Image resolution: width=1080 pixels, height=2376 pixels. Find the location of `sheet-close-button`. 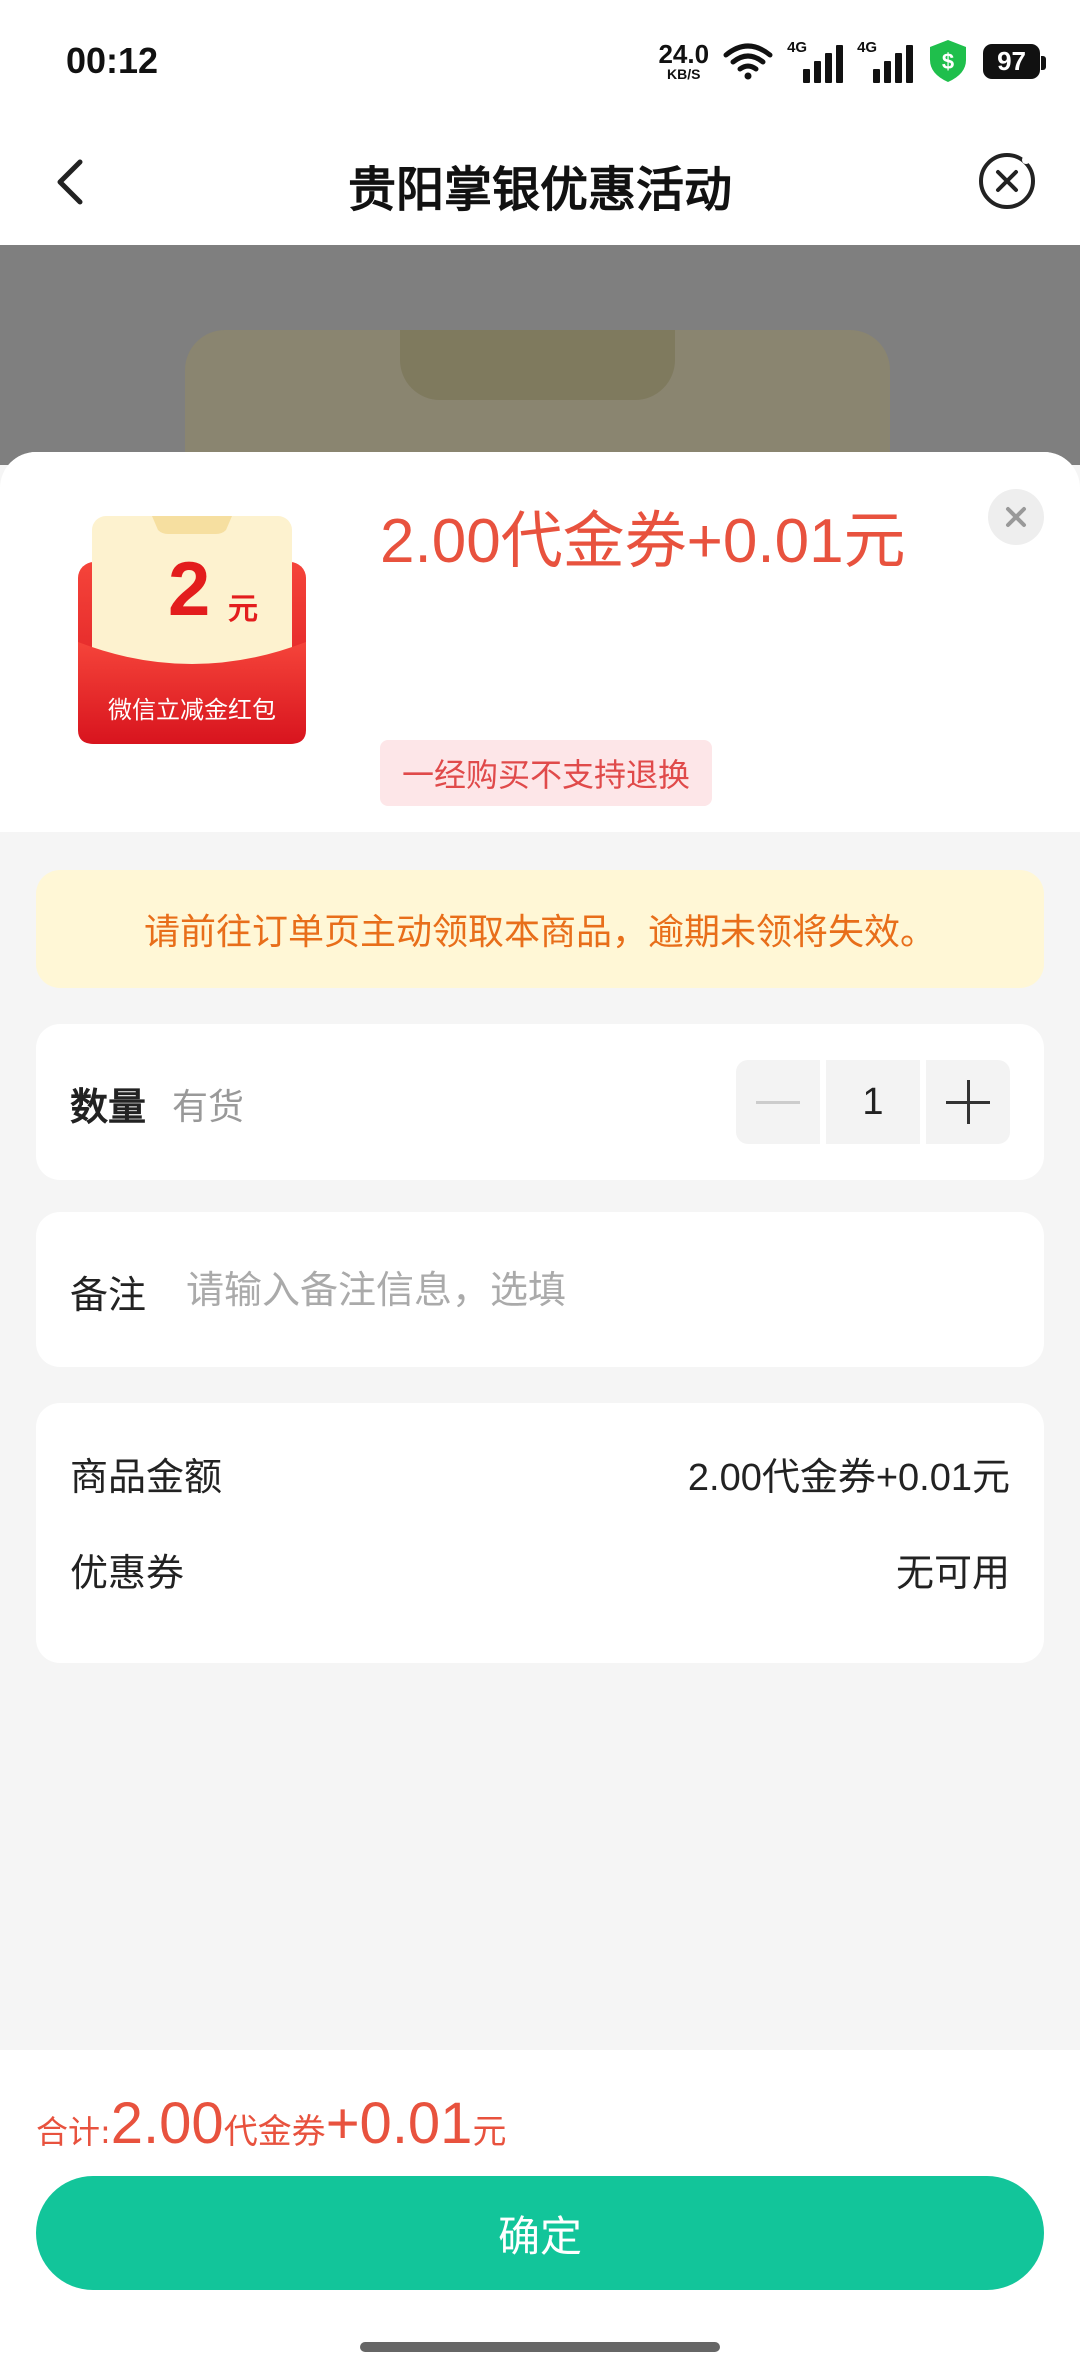

sheet-close-button is located at coordinates (1016, 517).